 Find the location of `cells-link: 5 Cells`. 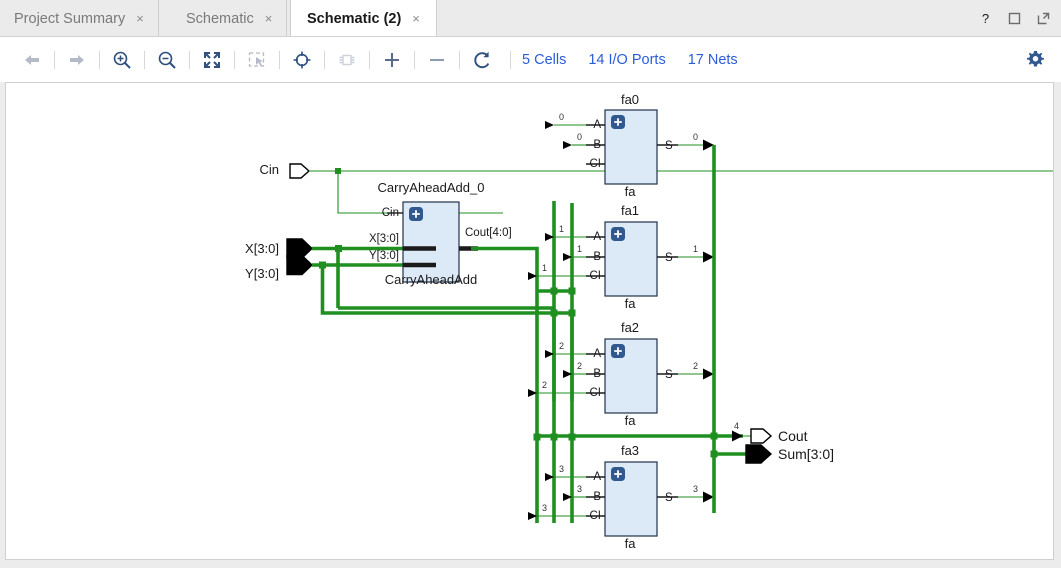

cells-link: 5 Cells is located at coordinates (544, 60).